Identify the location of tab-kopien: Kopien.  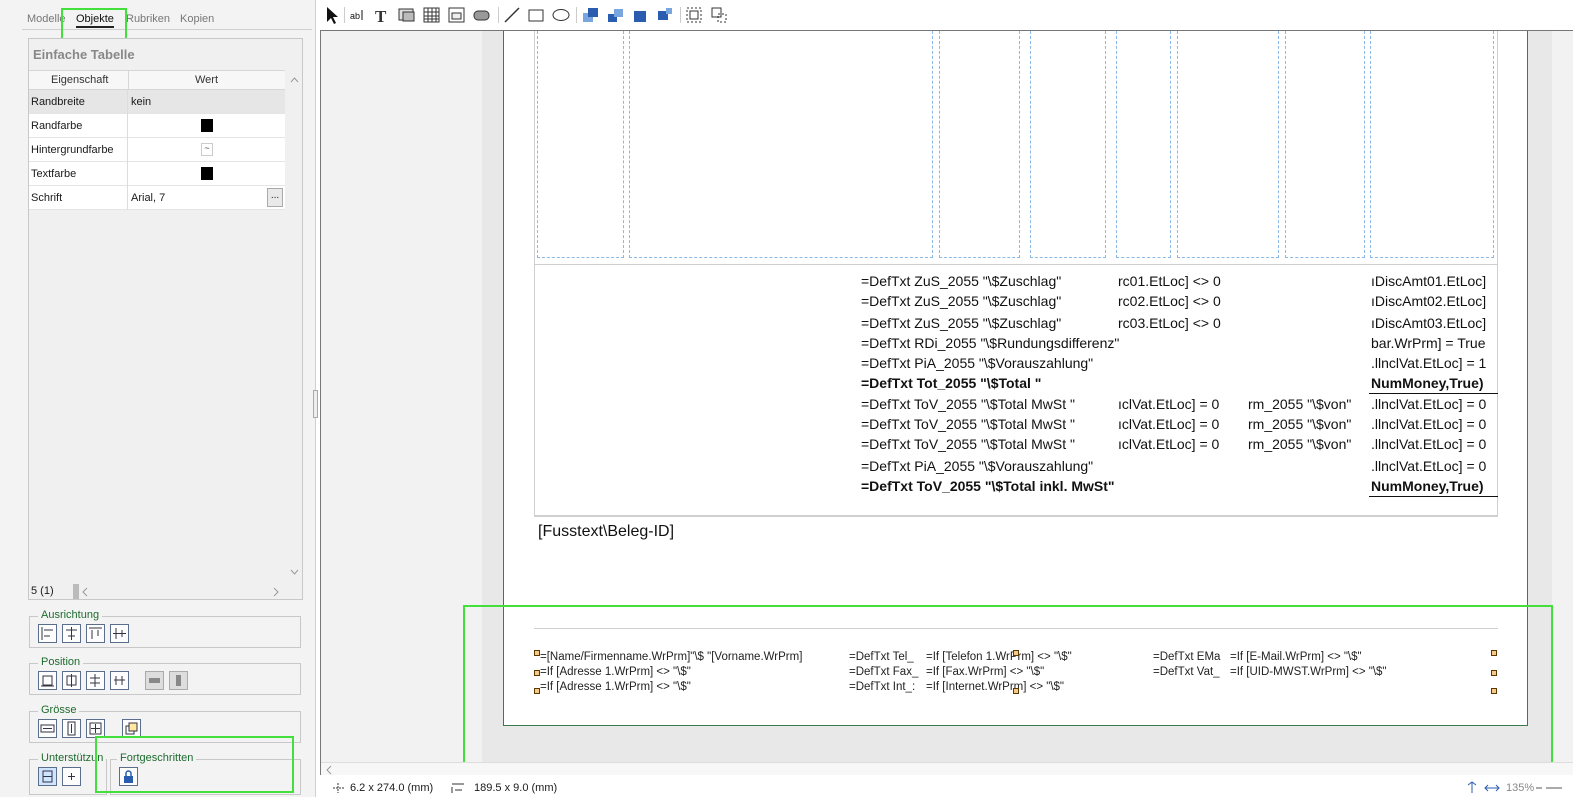
(197, 19).